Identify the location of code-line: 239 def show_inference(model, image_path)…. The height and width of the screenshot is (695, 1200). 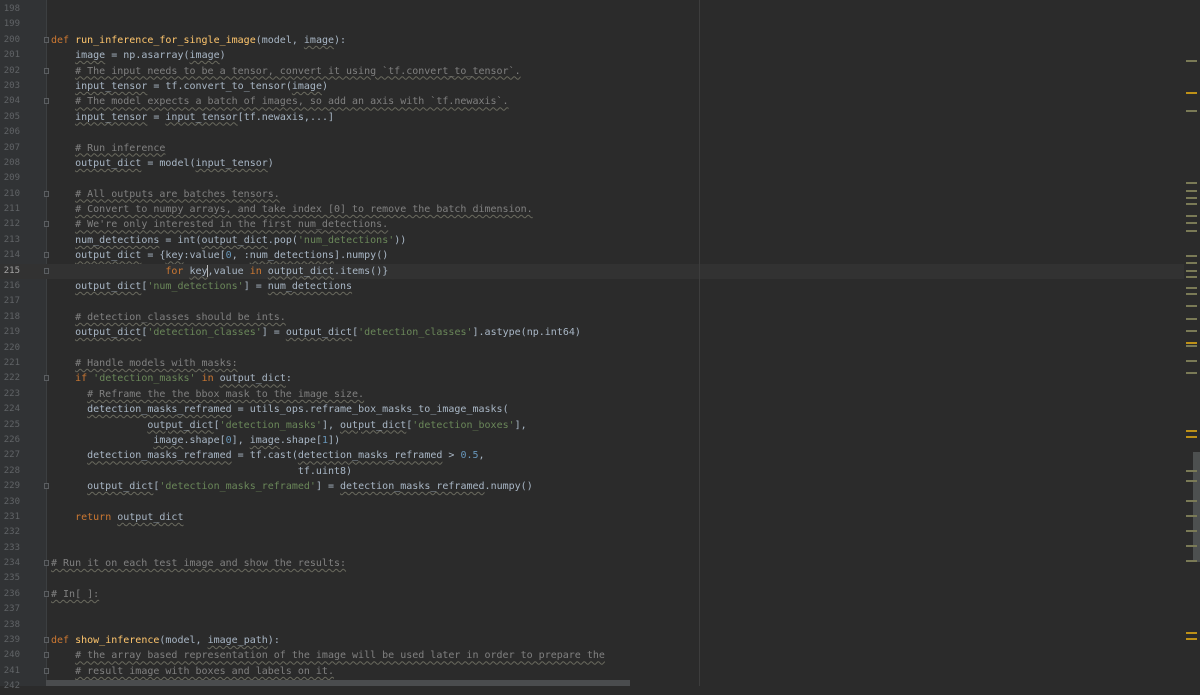
(592, 640).